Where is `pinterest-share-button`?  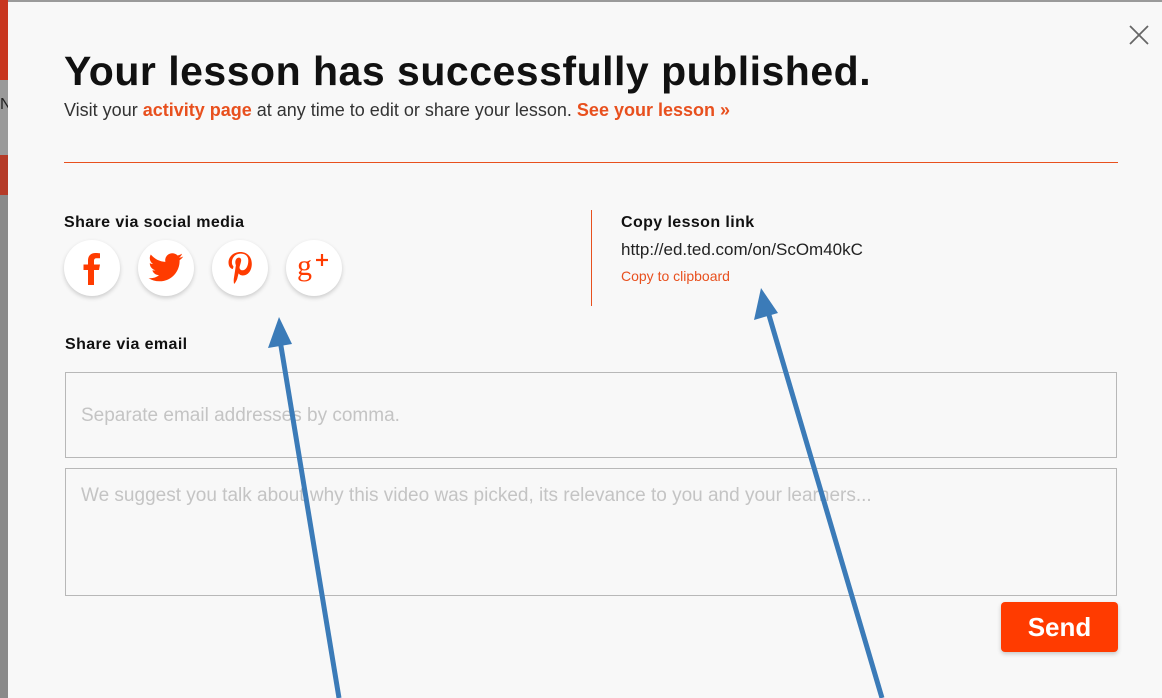 pinterest-share-button is located at coordinates (240, 268).